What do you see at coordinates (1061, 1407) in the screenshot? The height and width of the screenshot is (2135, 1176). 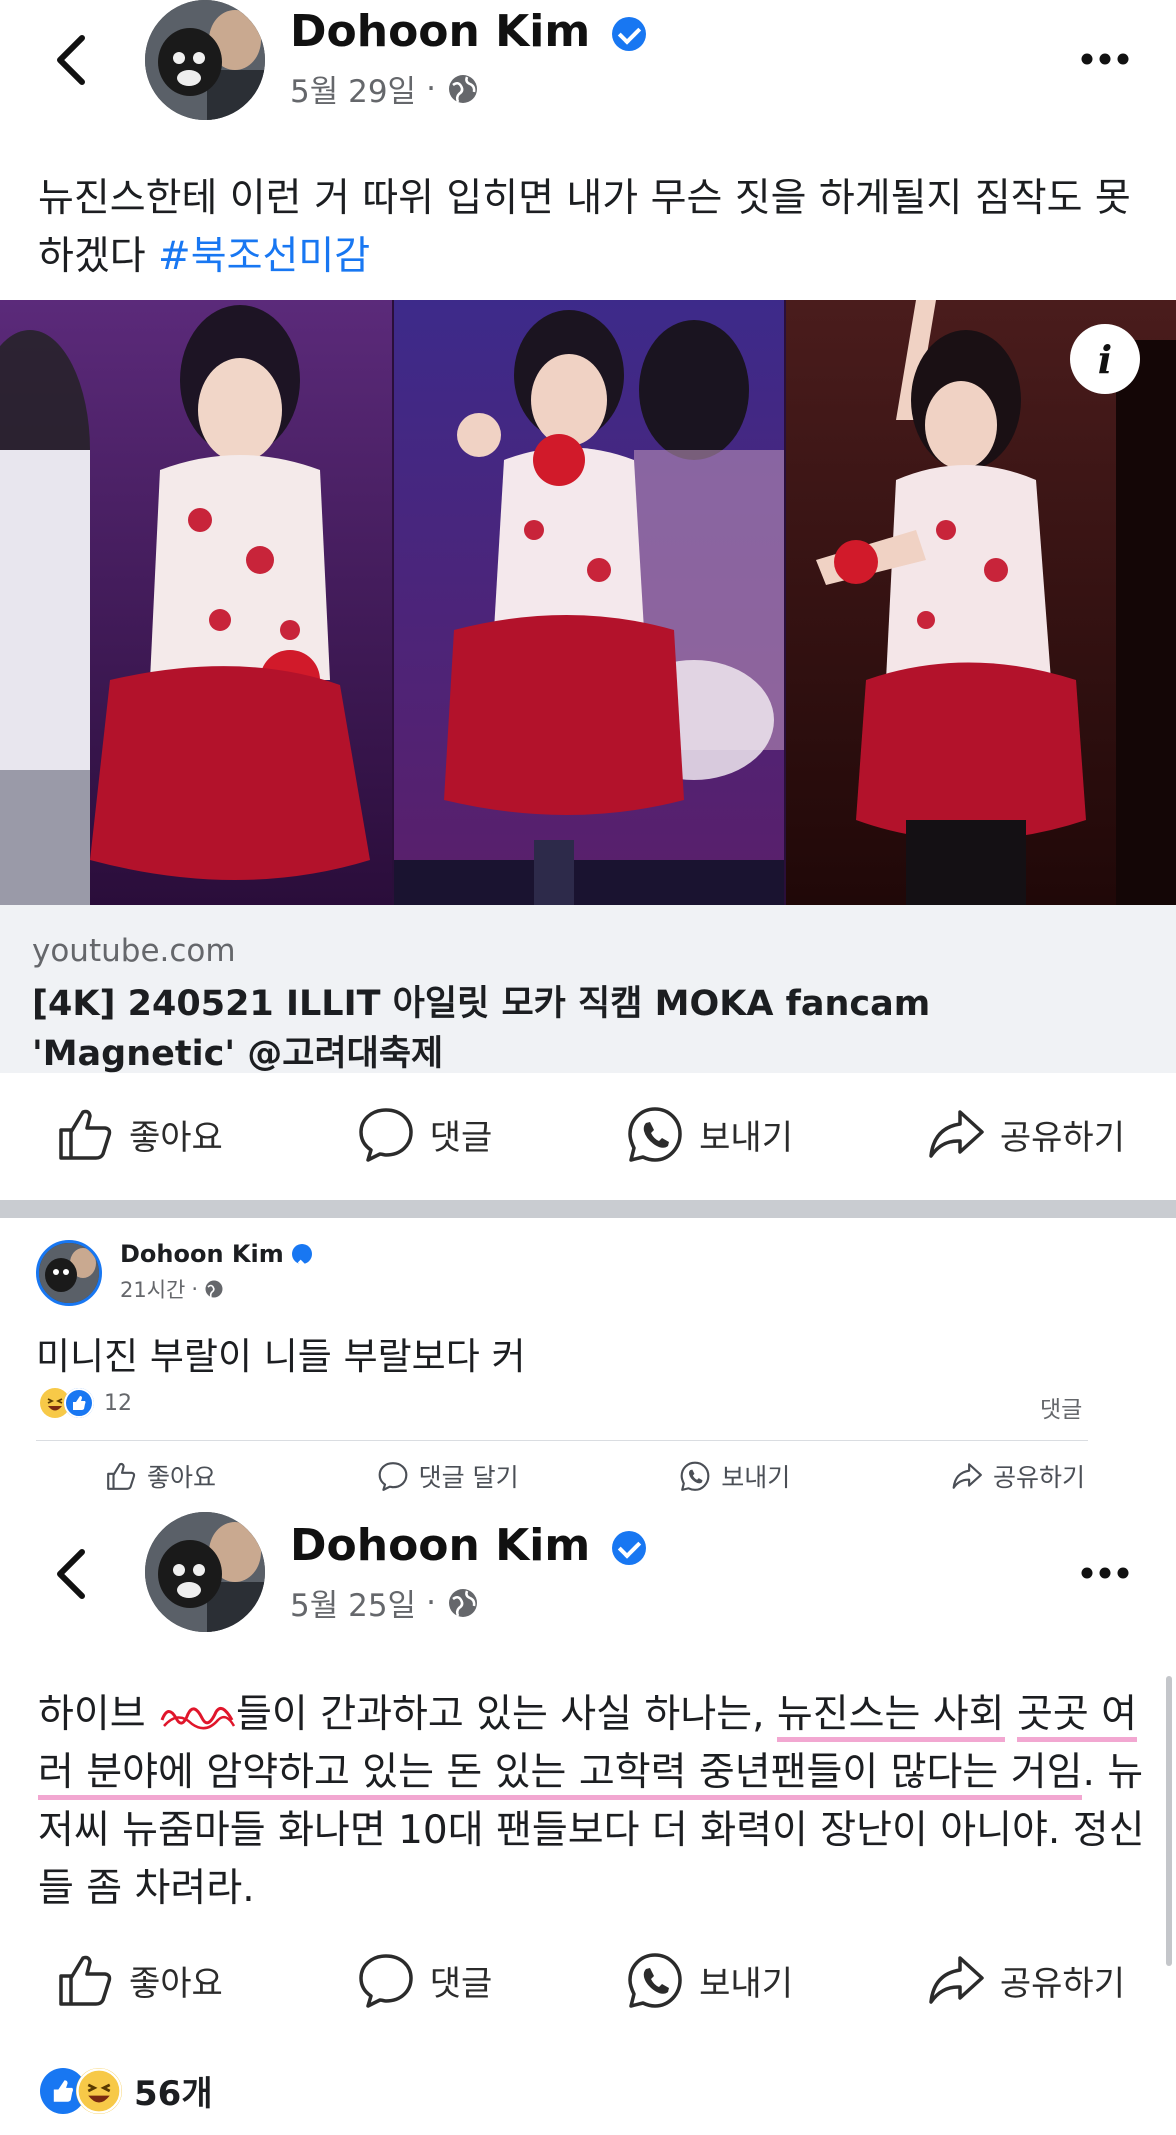 I see `comment-count-label: 댓글` at bounding box center [1061, 1407].